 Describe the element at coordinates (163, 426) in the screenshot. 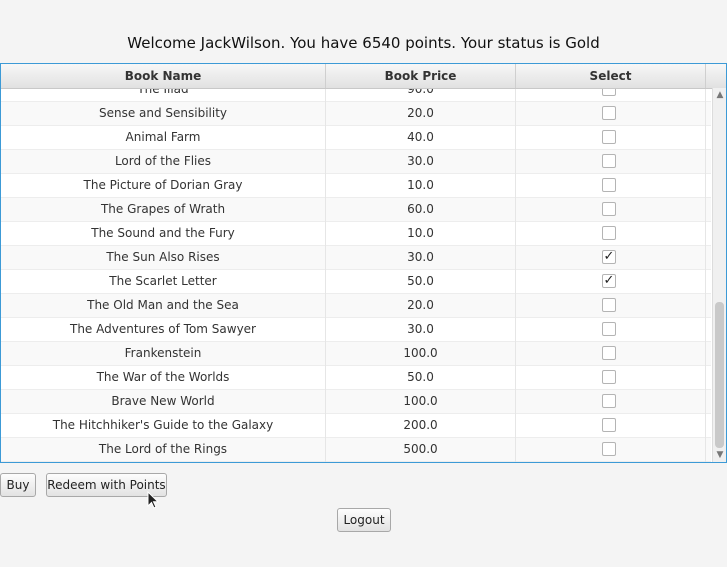

I see `book-name-cell: The Hitchhiker's Guide to the Galaxy` at that location.